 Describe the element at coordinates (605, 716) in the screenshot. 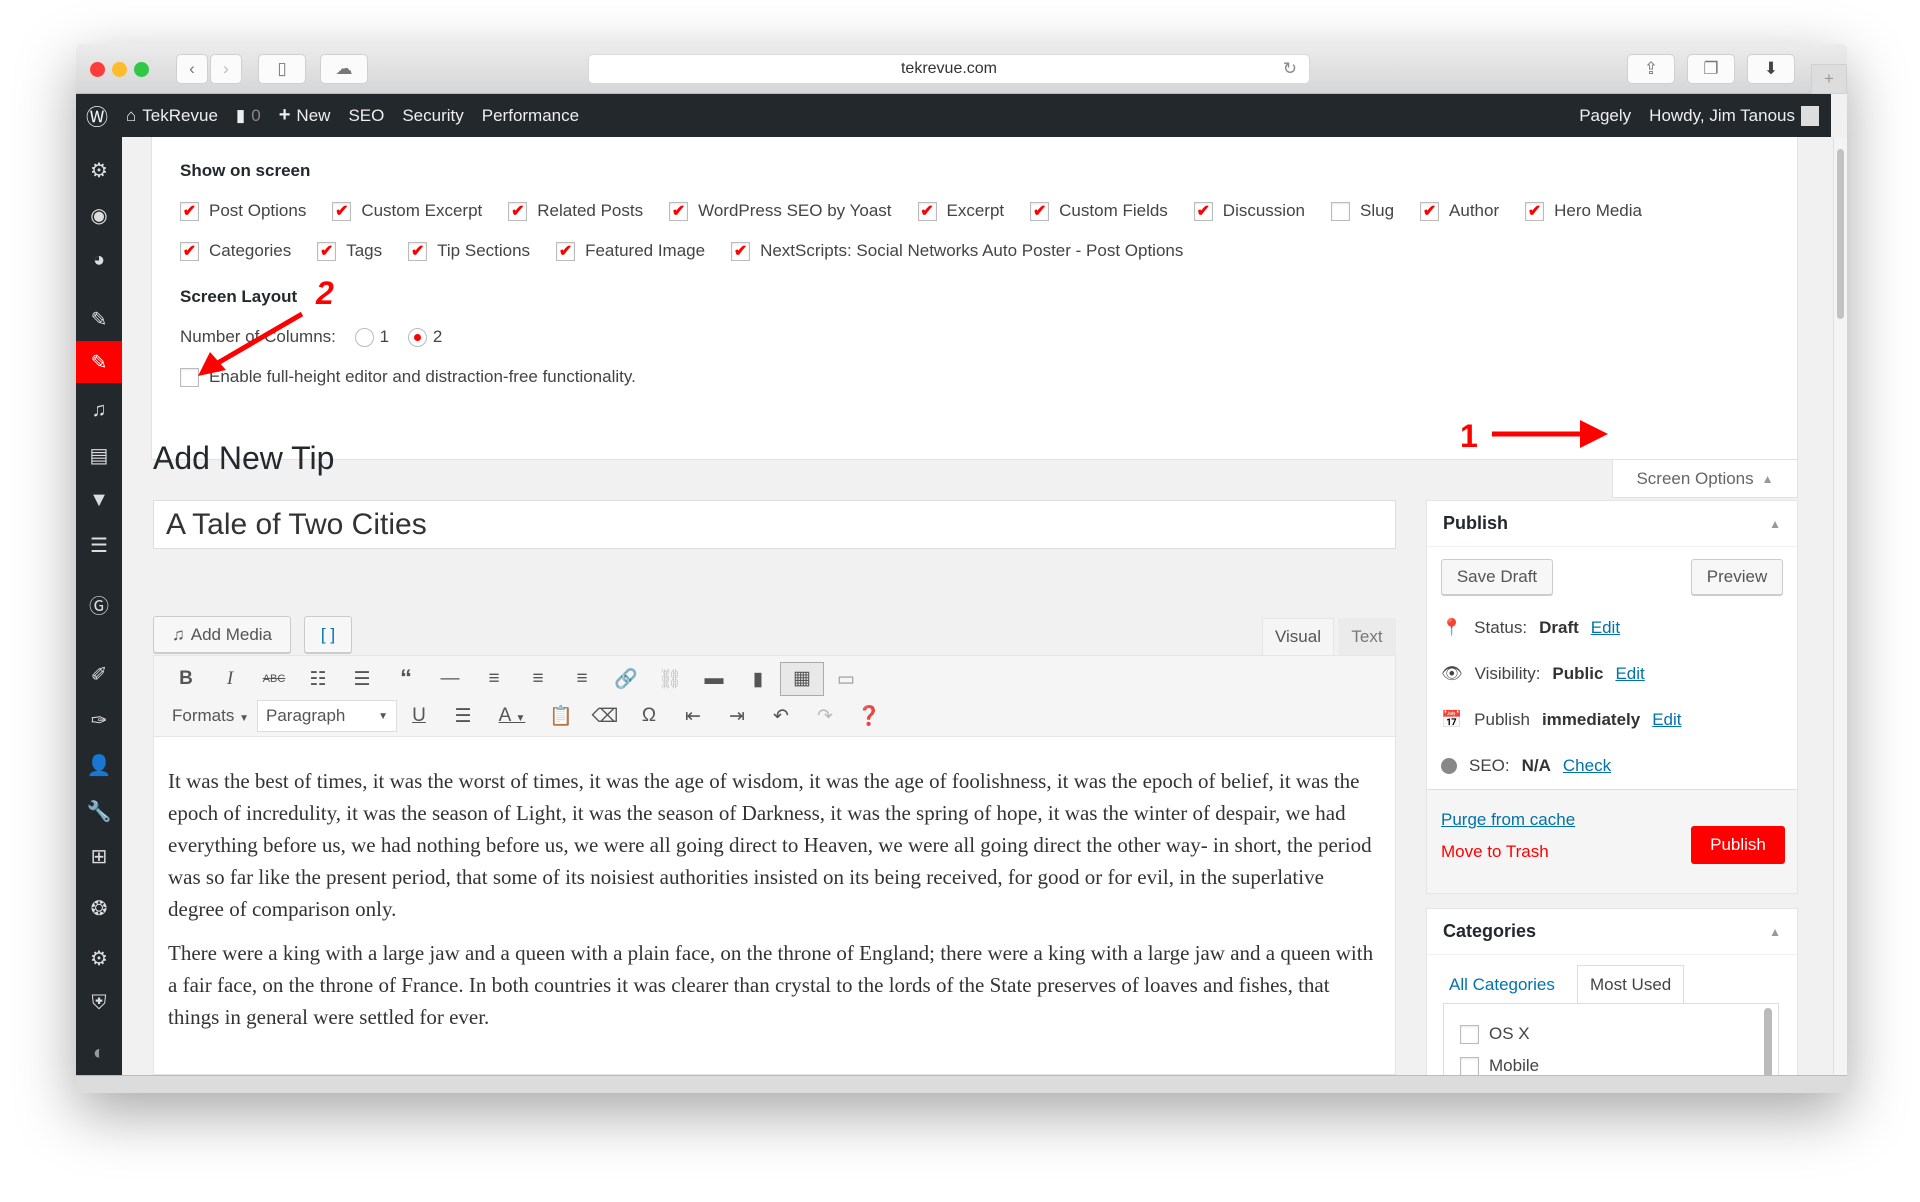

I see `clear-formatting-icon: ⌫` at that location.